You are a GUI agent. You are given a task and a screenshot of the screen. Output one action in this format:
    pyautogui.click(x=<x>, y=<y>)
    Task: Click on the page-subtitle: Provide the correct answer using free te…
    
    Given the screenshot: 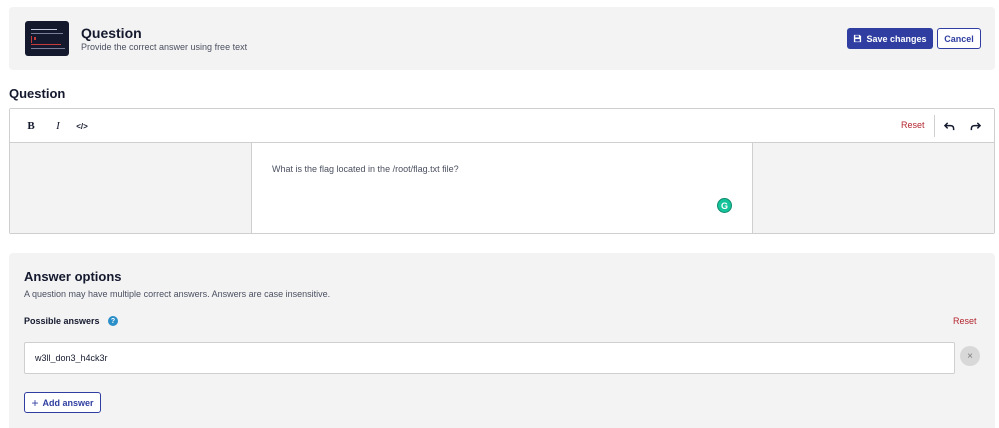 What is the action you would take?
    pyautogui.click(x=164, y=47)
    